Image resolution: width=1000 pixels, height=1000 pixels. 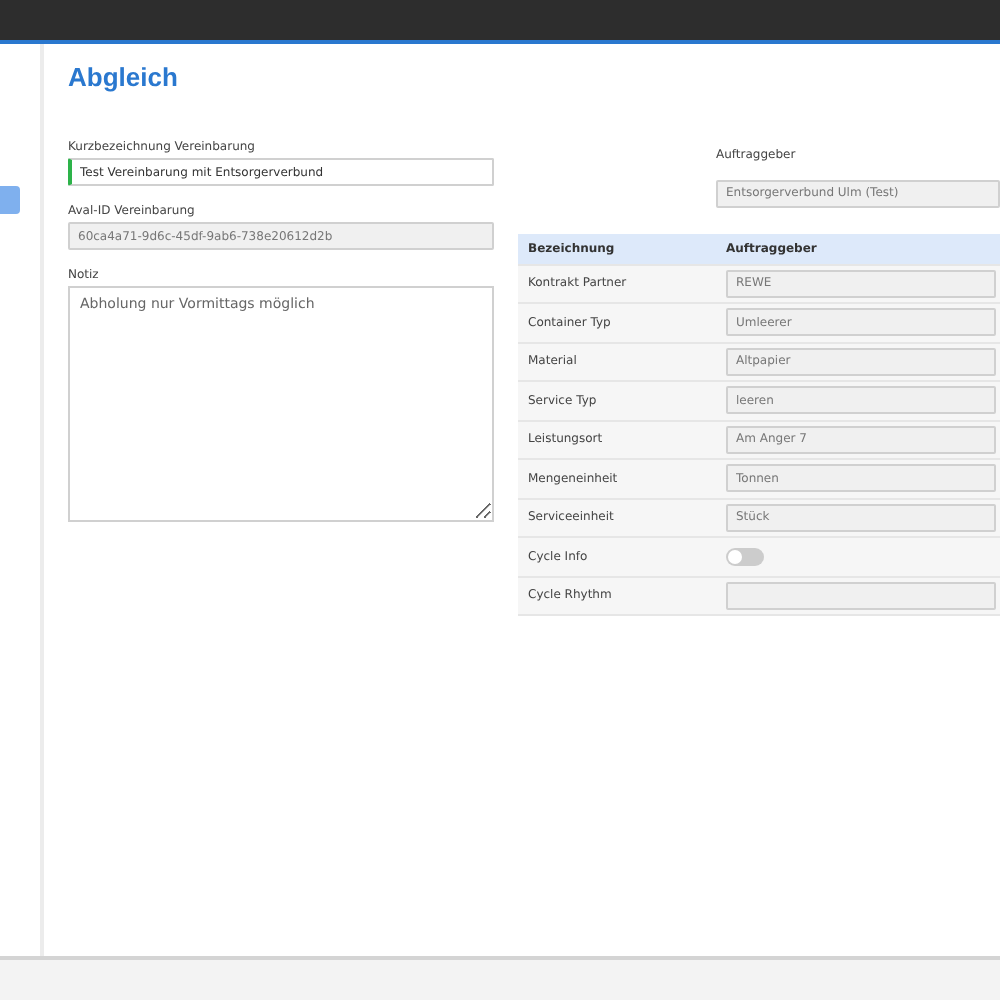 I want to click on toggle-switch, so click(x=745, y=556).